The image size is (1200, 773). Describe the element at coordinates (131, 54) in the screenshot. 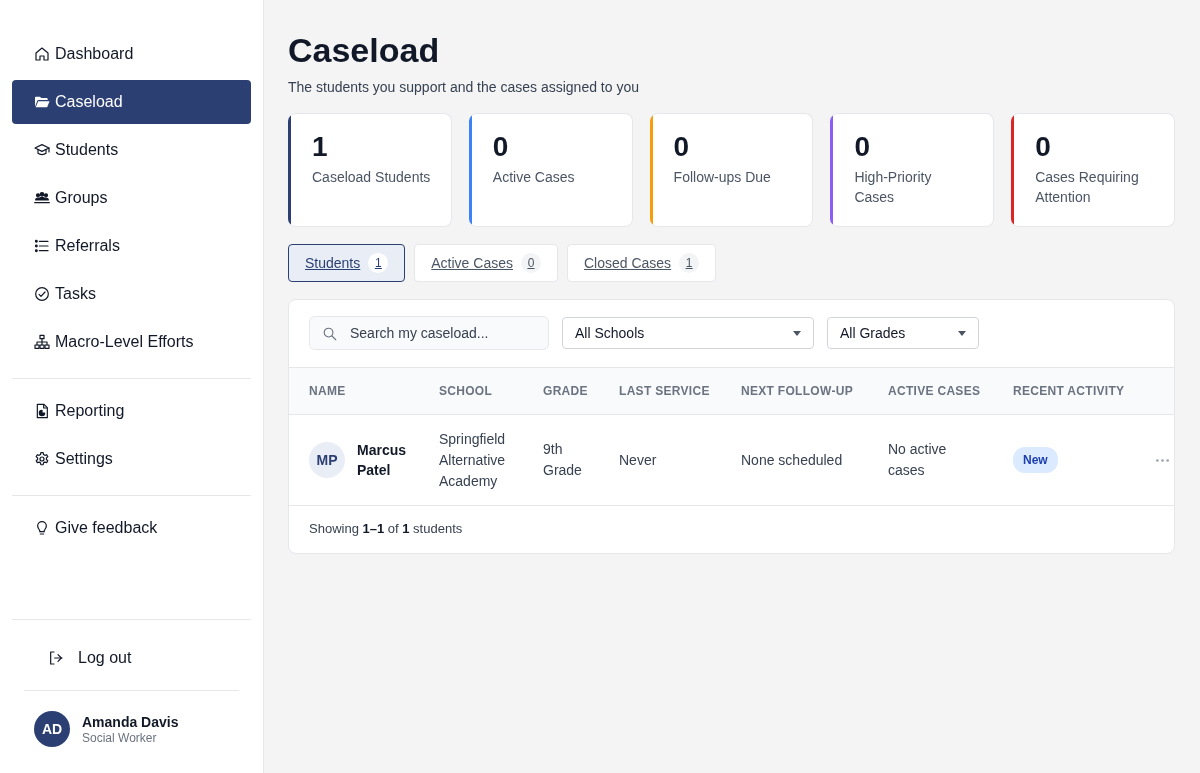

I see `nav-item: Dashboard` at that location.